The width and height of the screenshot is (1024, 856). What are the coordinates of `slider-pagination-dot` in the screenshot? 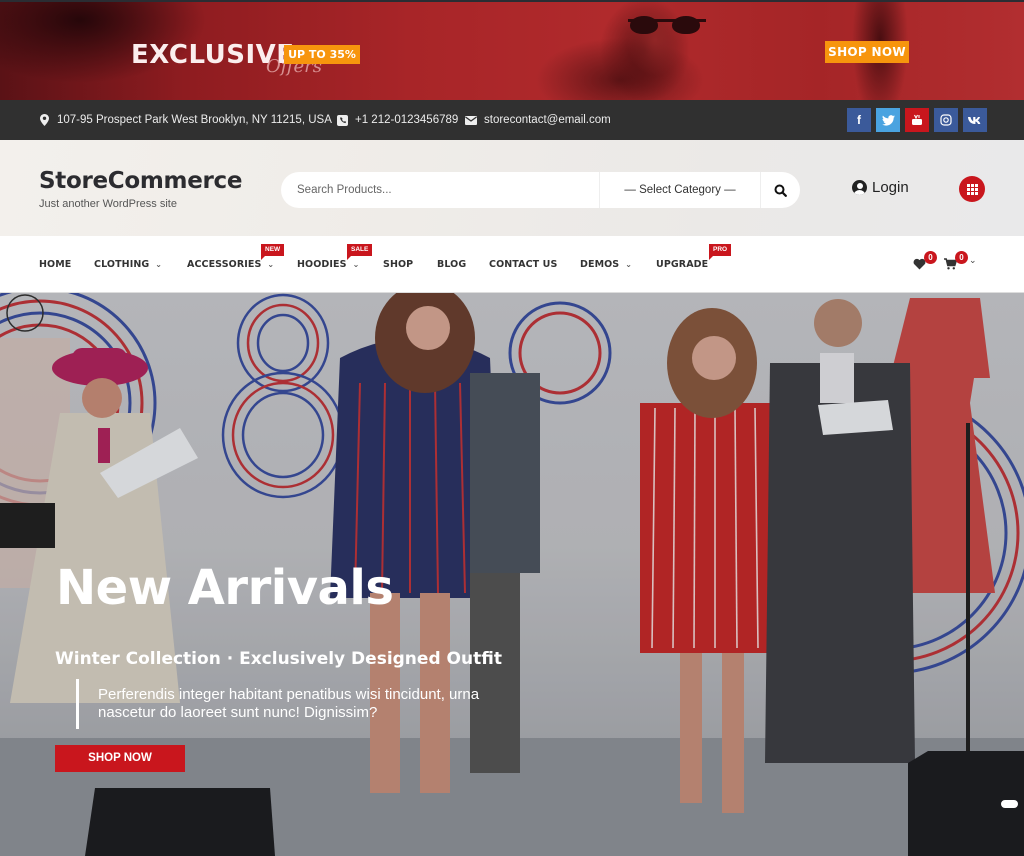 It's located at (1009, 804).